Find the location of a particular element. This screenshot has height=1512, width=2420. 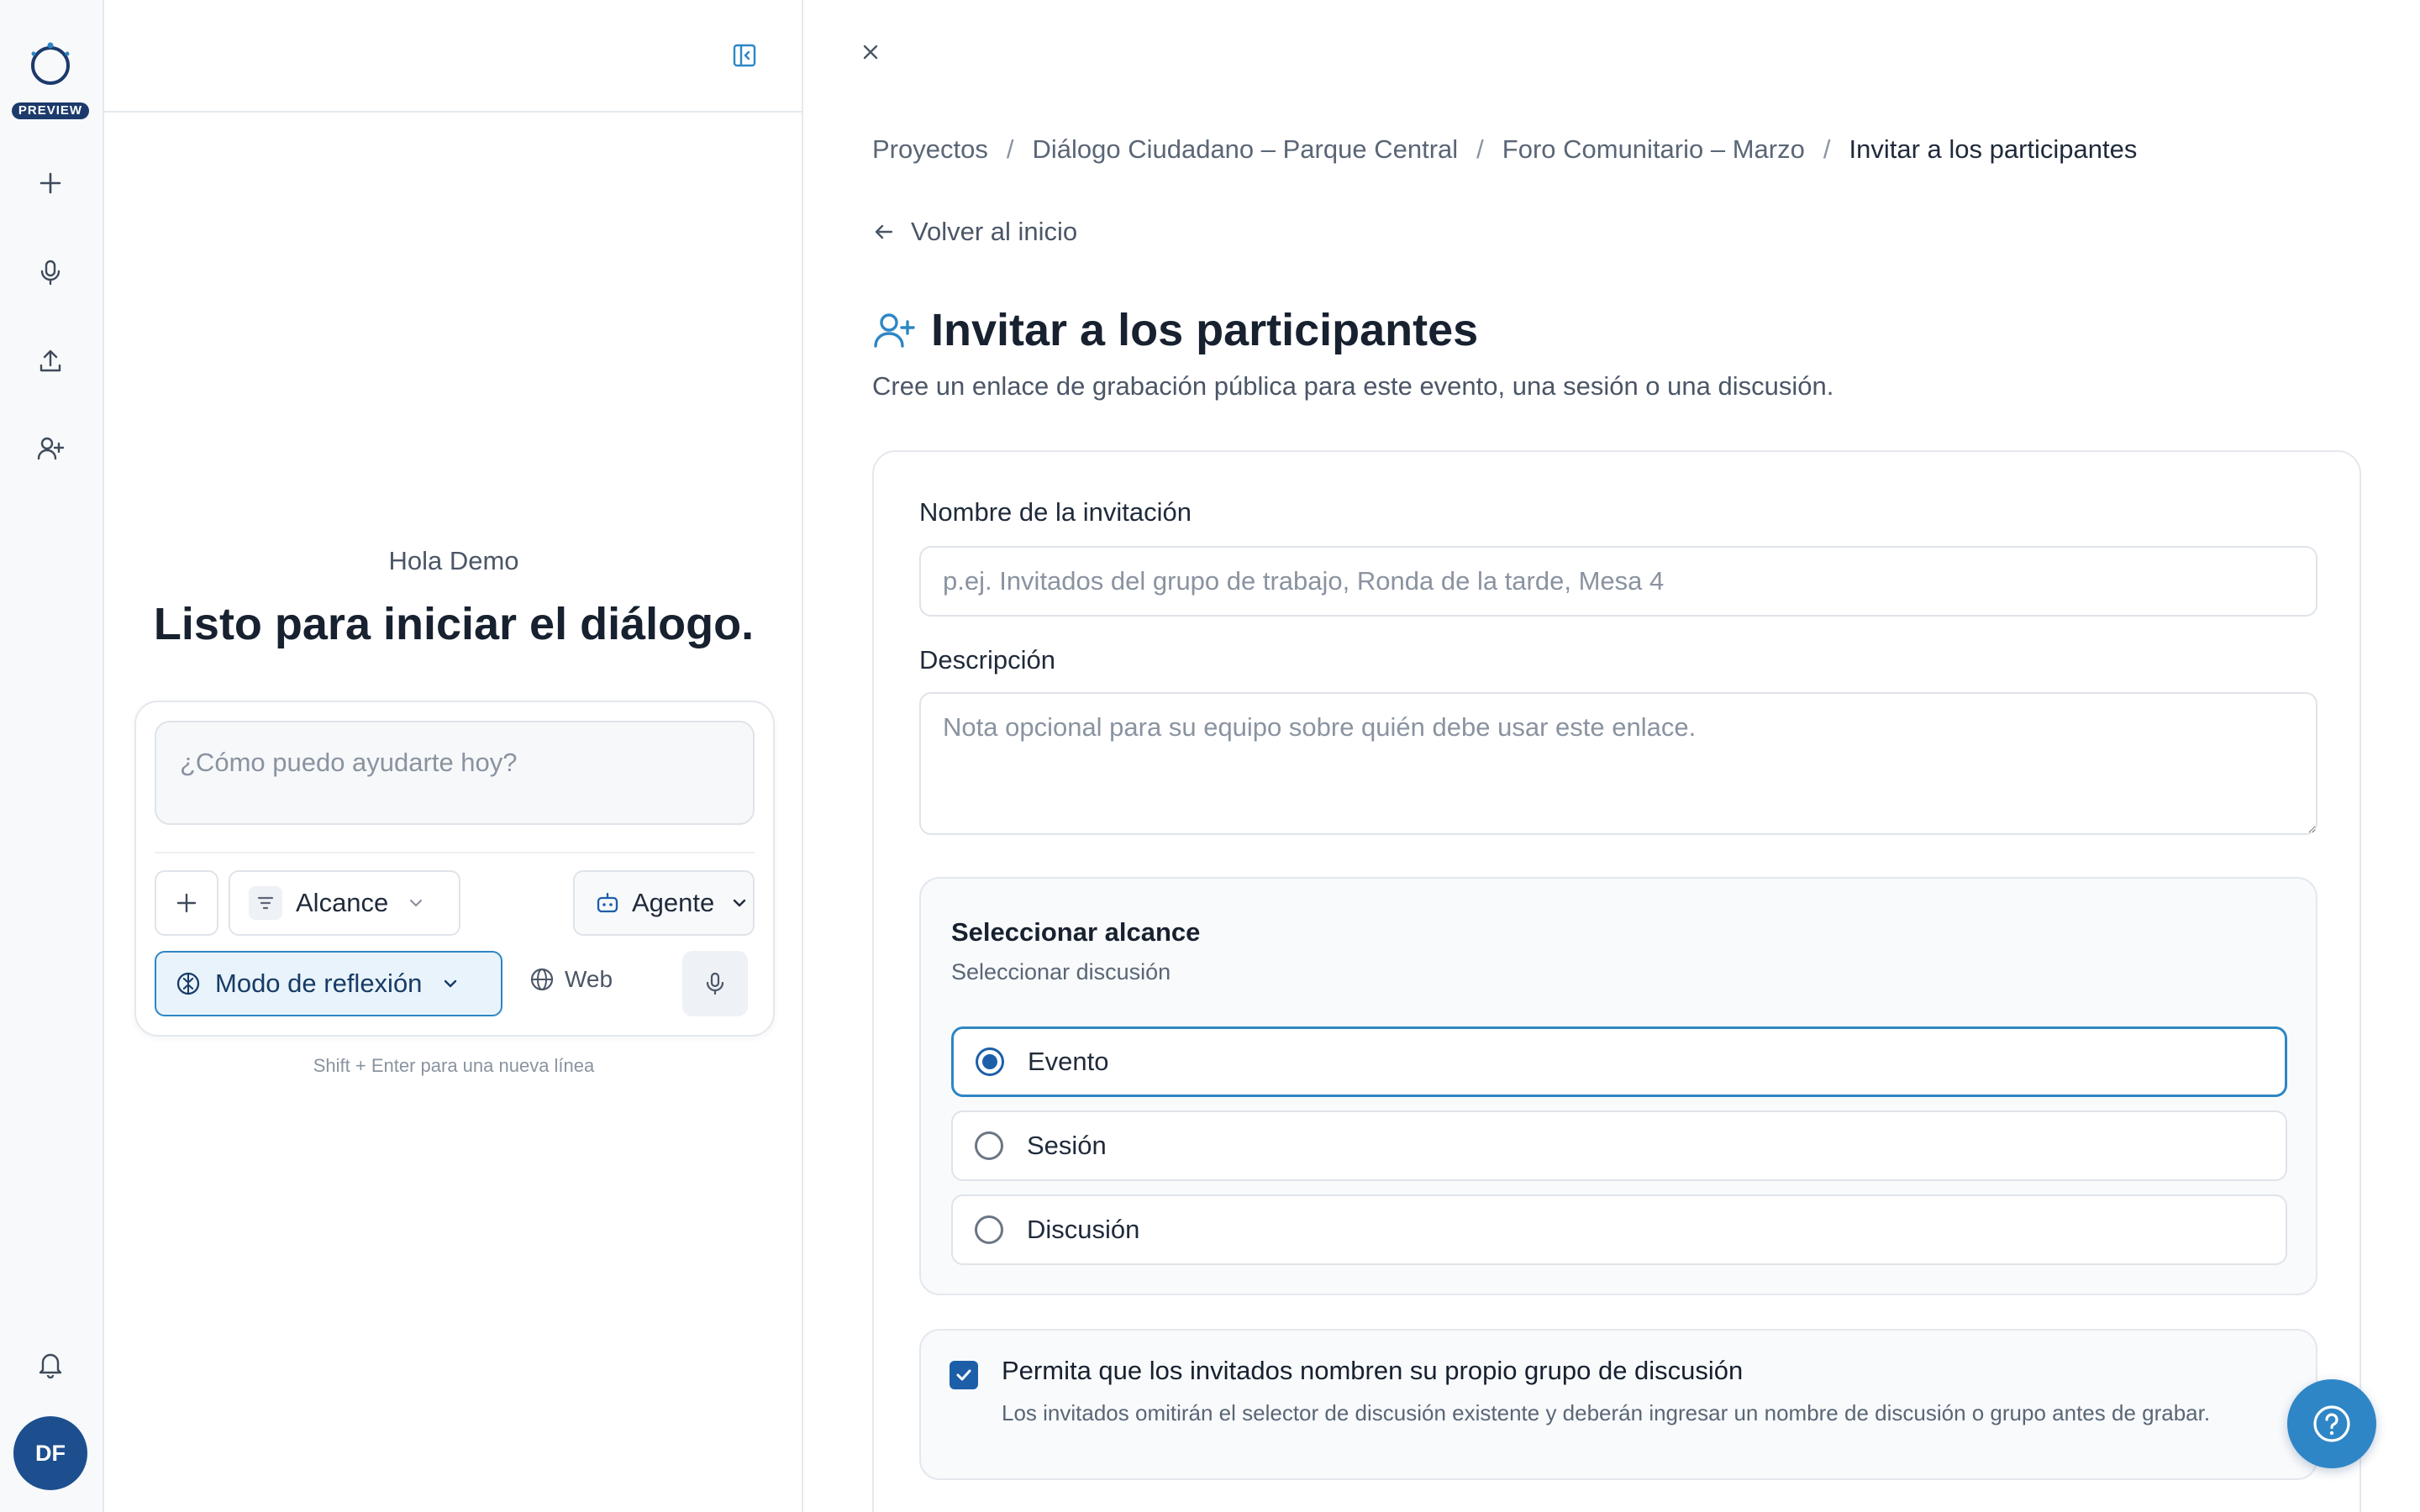

scope-dropdown: Alcance is located at coordinates (344, 903).